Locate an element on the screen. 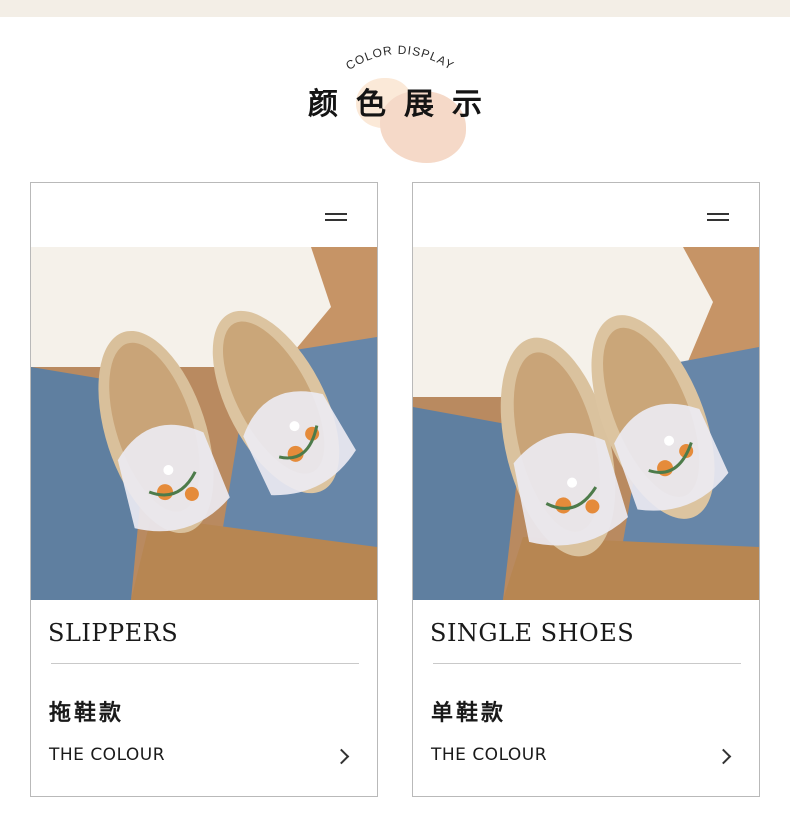 The width and height of the screenshot is (790, 826). card-title-en: SINGLE SHOES is located at coordinates (532, 633).